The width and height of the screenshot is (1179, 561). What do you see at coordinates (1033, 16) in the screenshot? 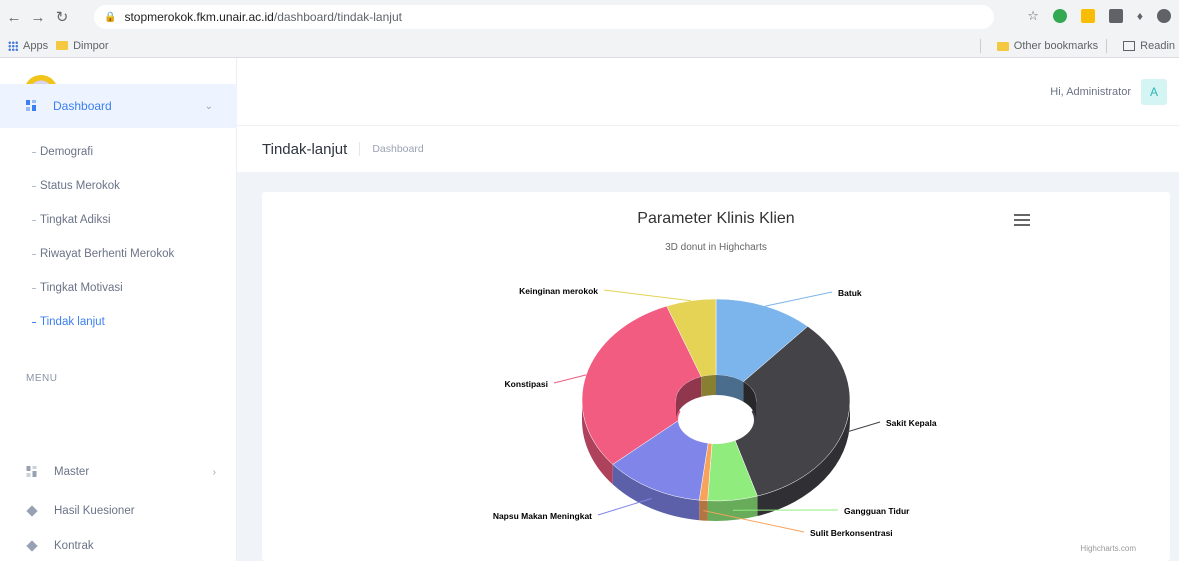
I see `star-icon: ☆` at bounding box center [1033, 16].